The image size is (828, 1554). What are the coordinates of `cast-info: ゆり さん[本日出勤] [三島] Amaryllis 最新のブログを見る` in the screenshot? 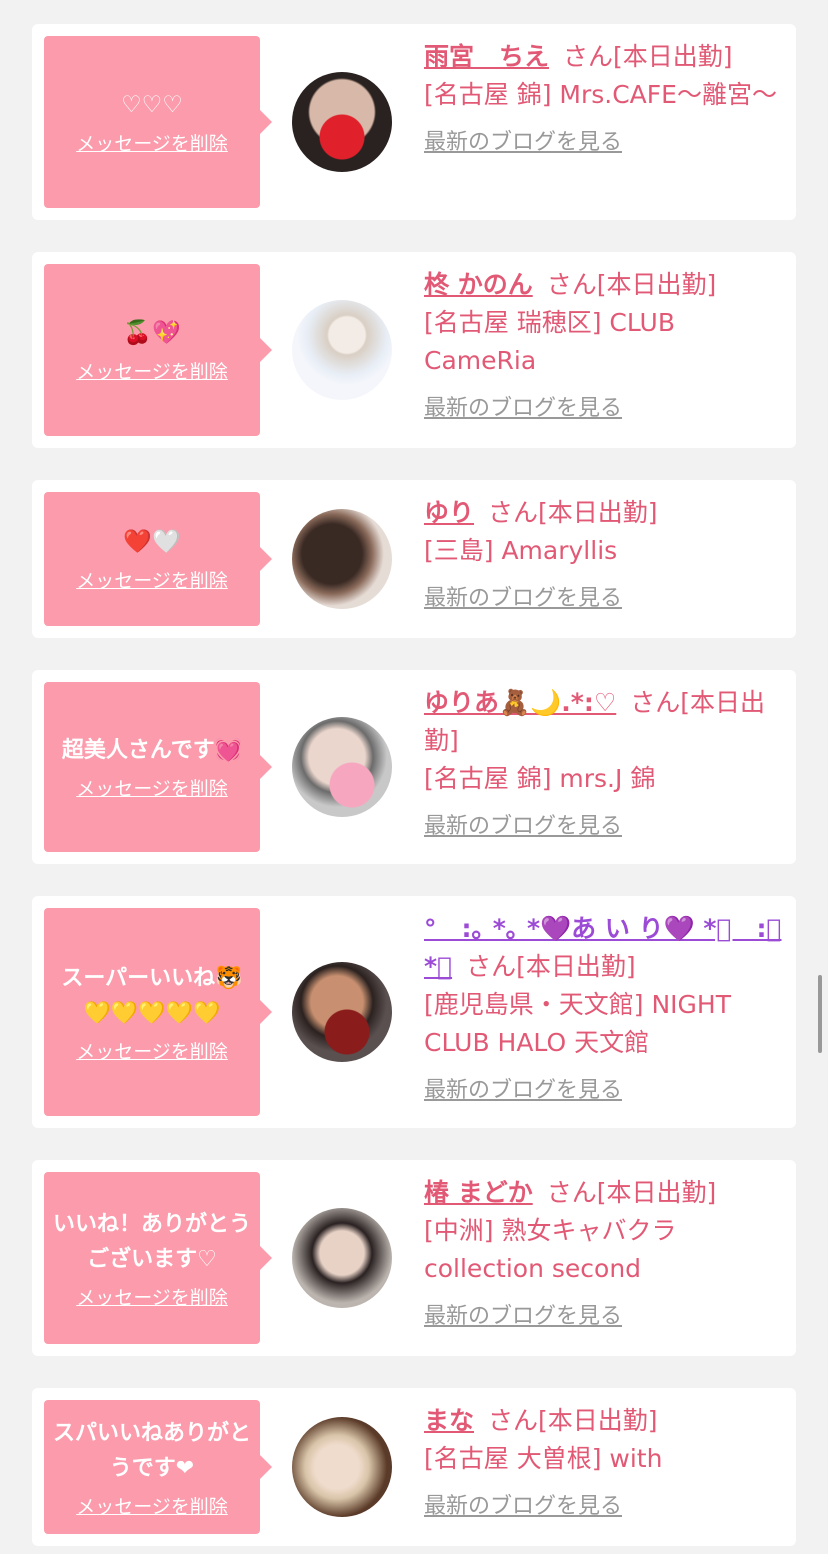 It's located at (607, 556).